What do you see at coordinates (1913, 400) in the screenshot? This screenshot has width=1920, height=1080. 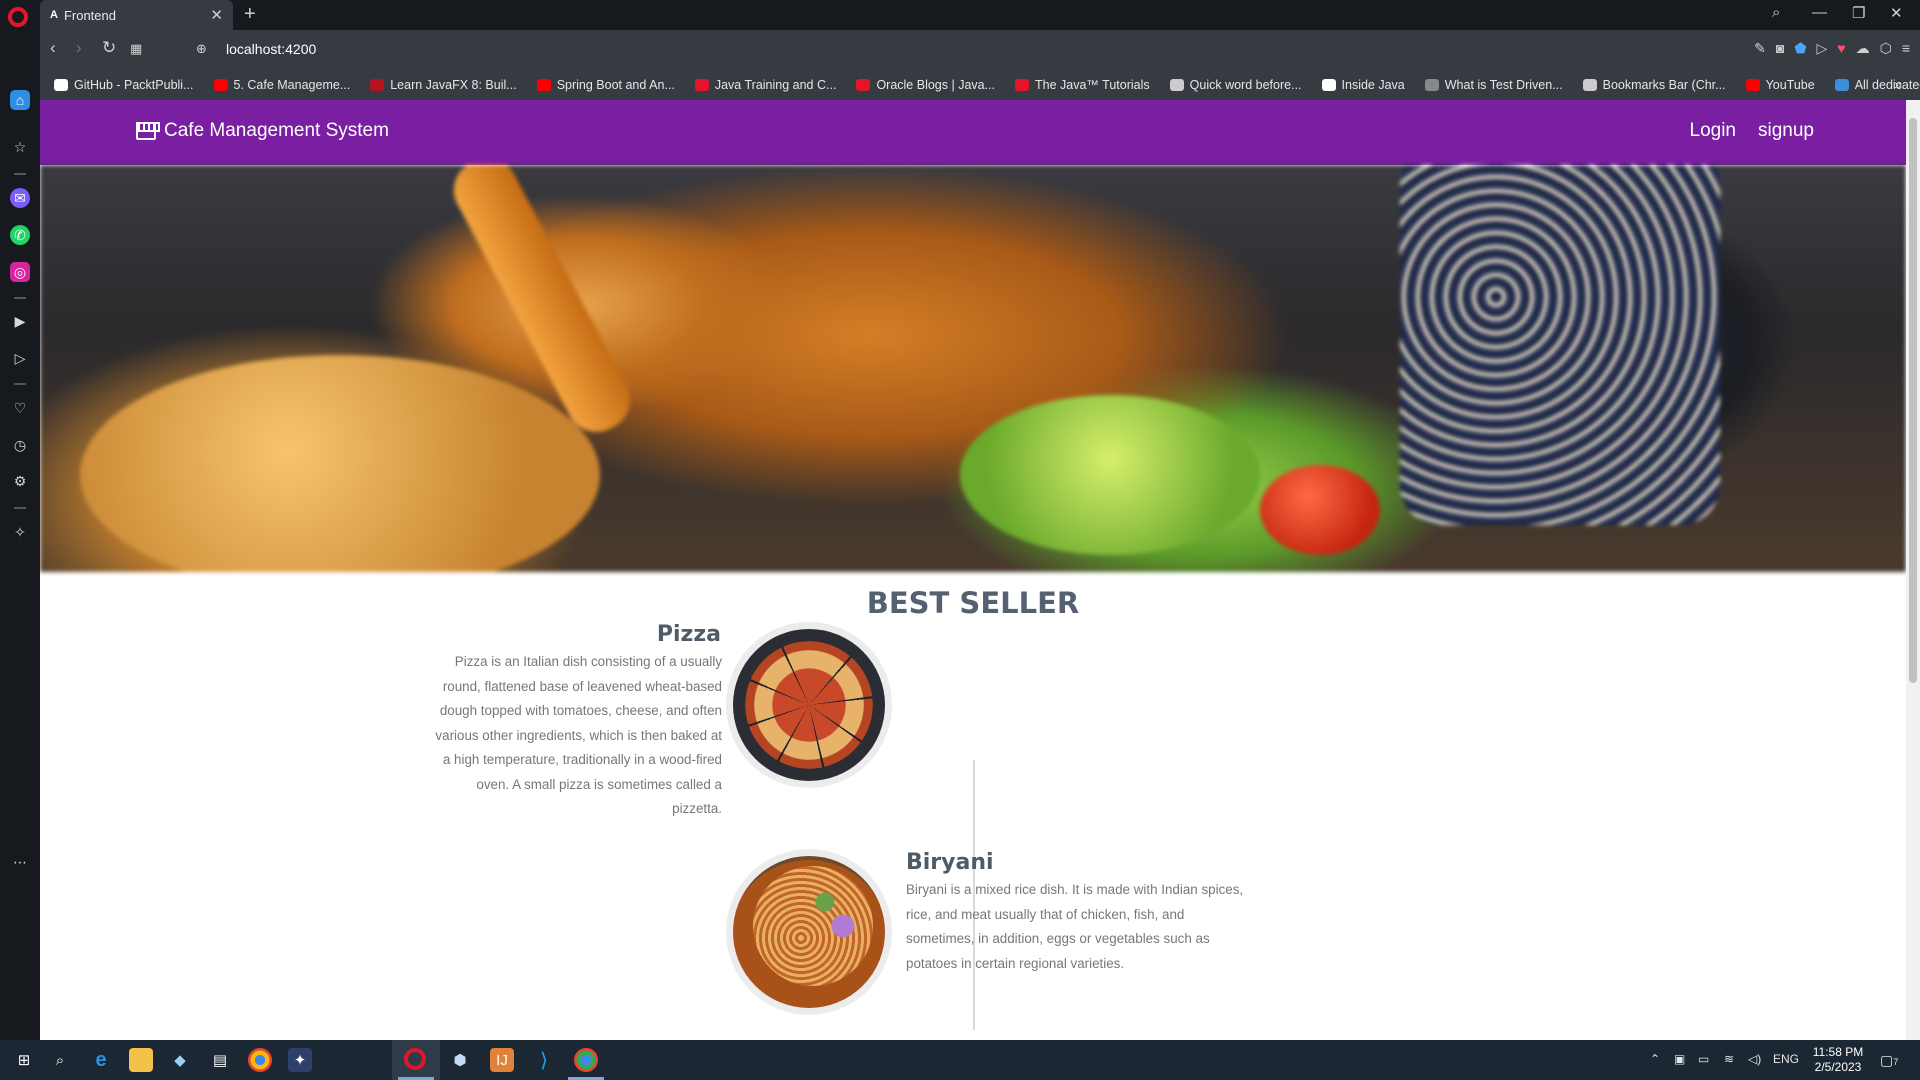 I see `scroll-thumb` at bounding box center [1913, 400].